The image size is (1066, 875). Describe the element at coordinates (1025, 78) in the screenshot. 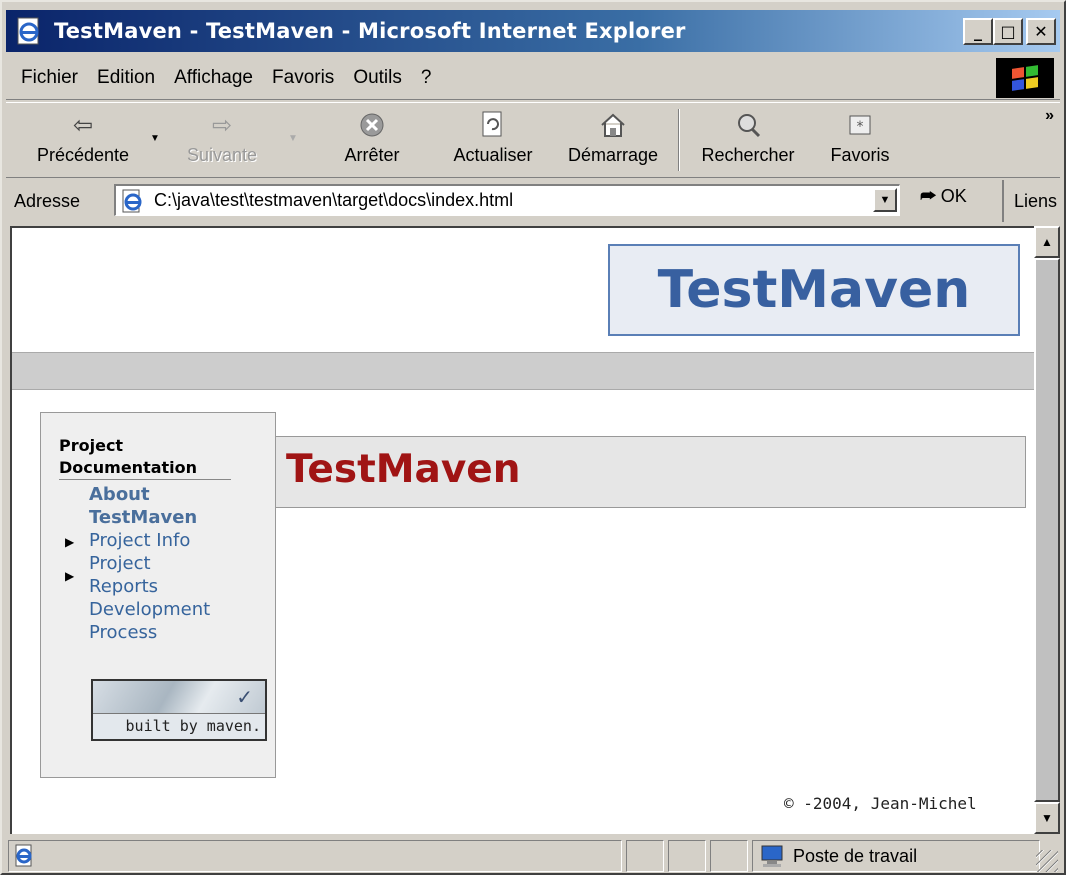

I see `windows-logo-icon` at that location.